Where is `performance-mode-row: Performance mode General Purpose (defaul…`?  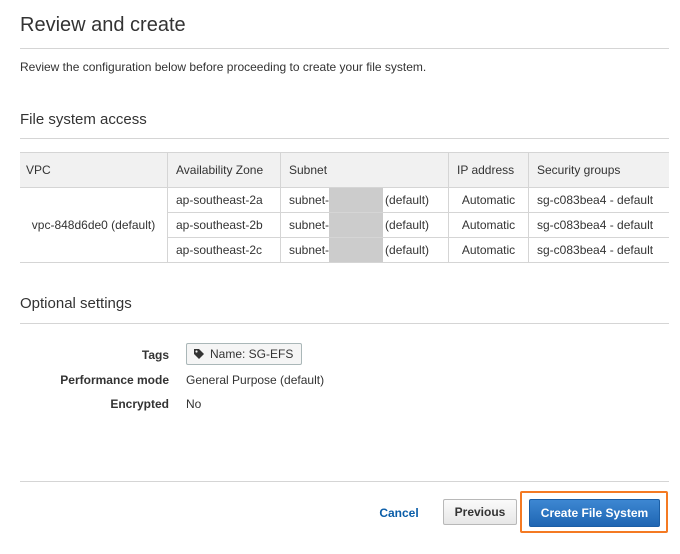
performance-mode-row: Performance mode General Purpose (defaul… is located at coordinates (344, 383).